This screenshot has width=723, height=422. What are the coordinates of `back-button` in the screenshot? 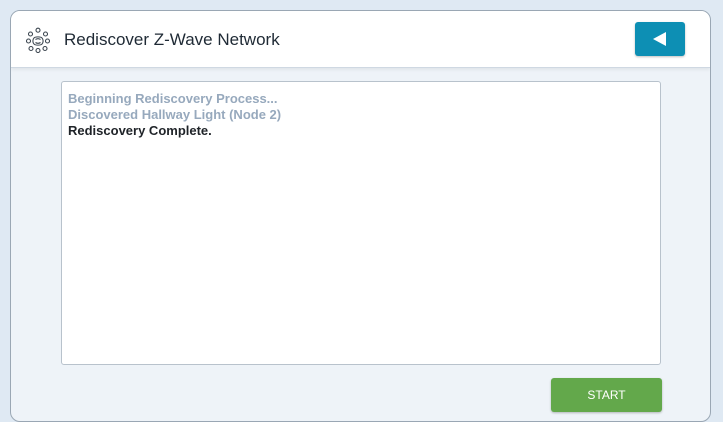 It's located at (660, 39).